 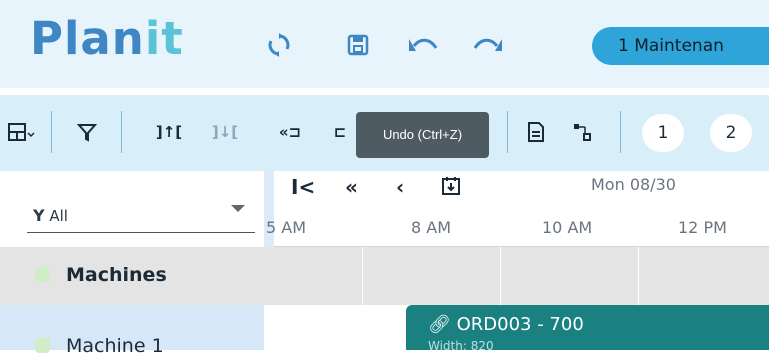 I want to click on connect-icon, so click(x=582, y=132).